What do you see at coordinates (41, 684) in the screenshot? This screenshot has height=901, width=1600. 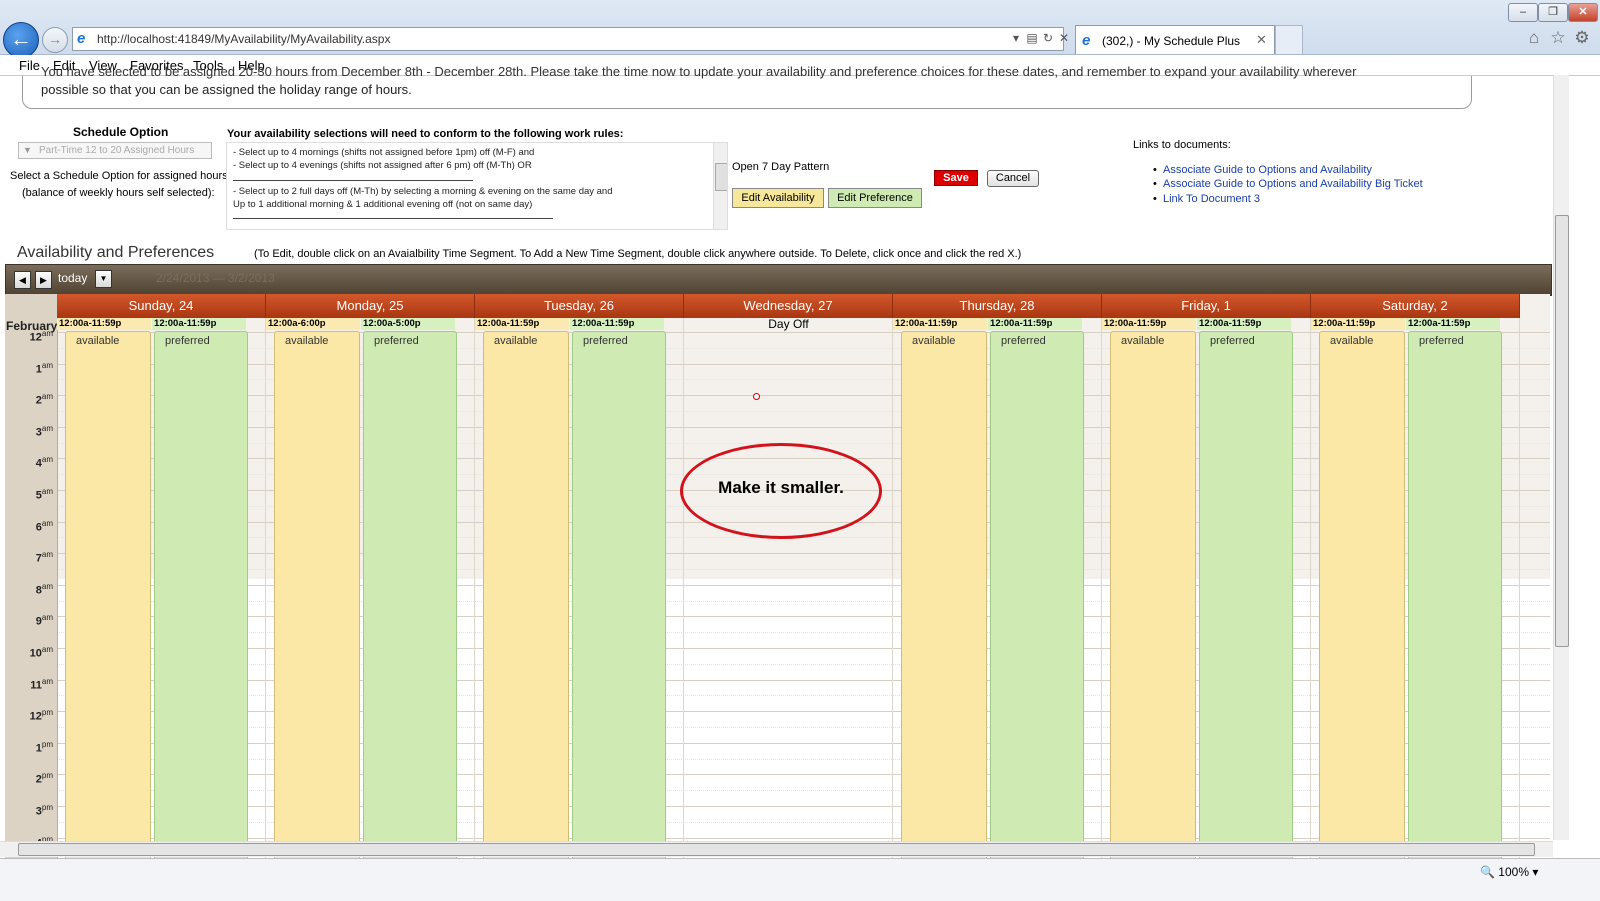 I see `time-label: 11am` at bounding box center [41, 684].